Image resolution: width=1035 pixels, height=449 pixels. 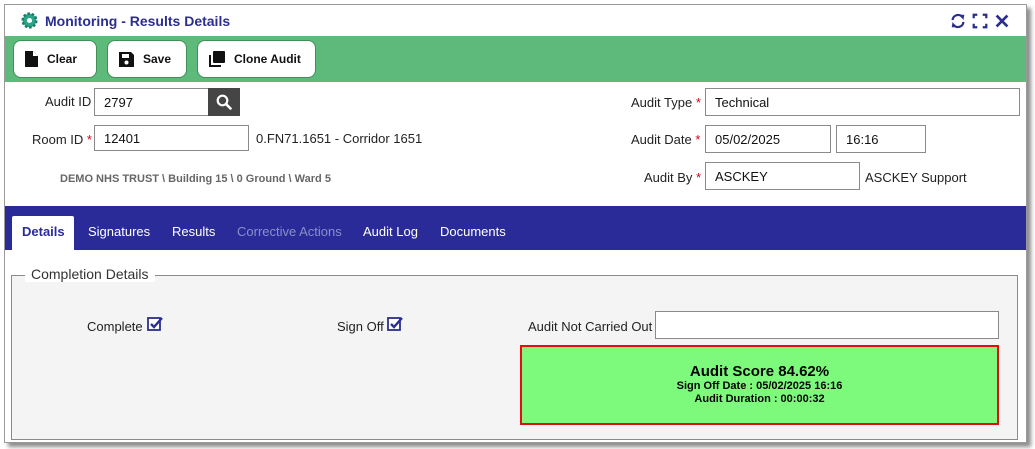 What do you see at coordinates (590, 326) in the screenshot?
I see `audit-not-carried-out-label: Audit Not Carried Out` at bounding box center [590, 326].